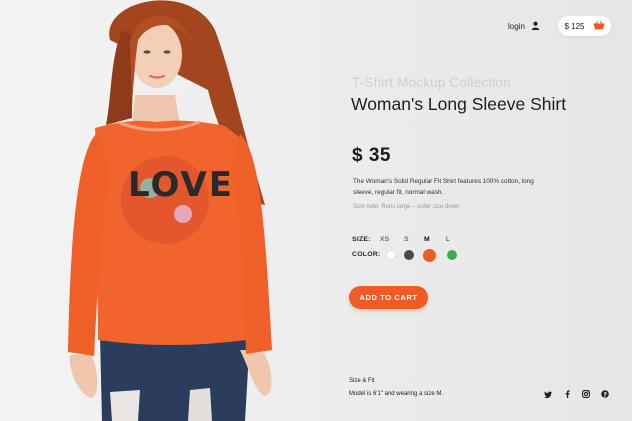 This screenshot has width=632, height=421. I want to click on add-to-cart-button: ADD TO CART, so click(388, 297).